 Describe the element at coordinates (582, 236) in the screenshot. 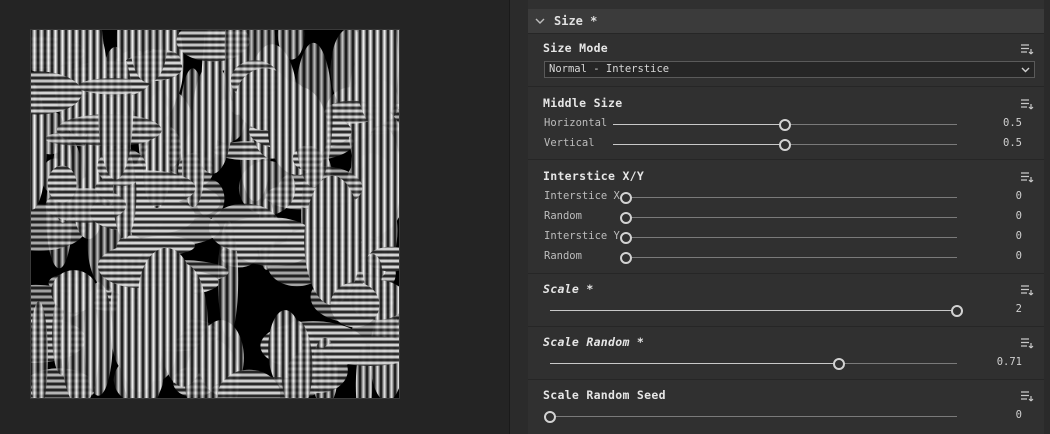

I see `slider-label: Interstice Y` at that location.